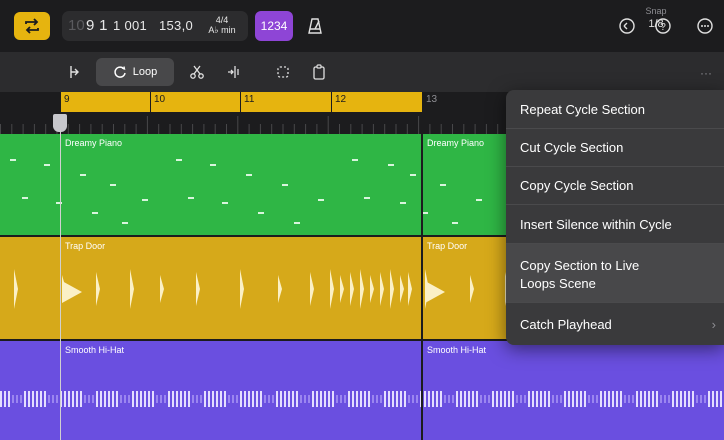  I want to click on cycle-icon, so click(32, 26).